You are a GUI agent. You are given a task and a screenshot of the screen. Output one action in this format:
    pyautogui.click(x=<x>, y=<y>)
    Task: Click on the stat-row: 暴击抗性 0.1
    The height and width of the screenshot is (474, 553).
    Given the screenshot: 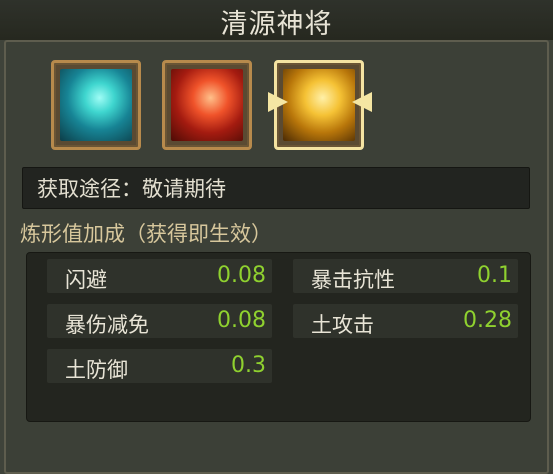 What is the action you would take?
    pyautogui.click(x=405, y=276)
    